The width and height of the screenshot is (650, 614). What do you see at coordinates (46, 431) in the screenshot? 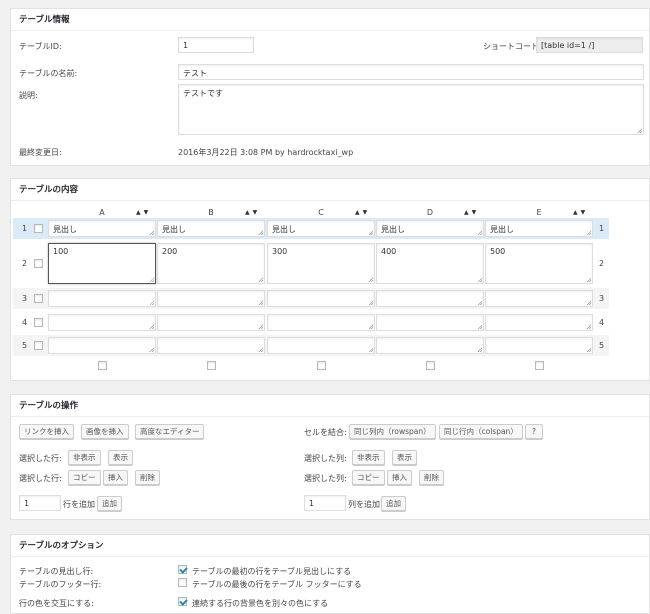
I see `insert-link-button: リンクを挿入` at bounding box center [46, 431].